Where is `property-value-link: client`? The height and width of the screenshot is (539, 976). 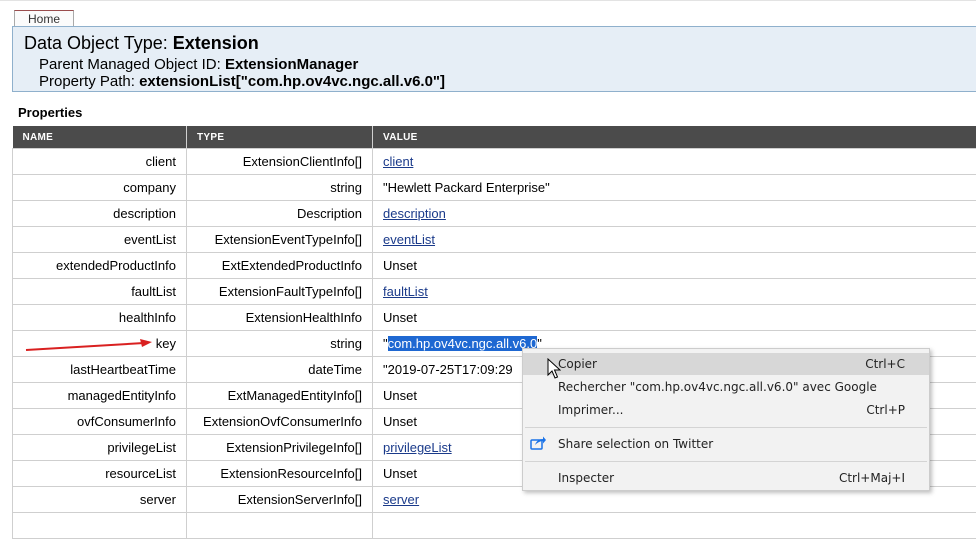 property-value-link: client is located at coordinates (398, 161).